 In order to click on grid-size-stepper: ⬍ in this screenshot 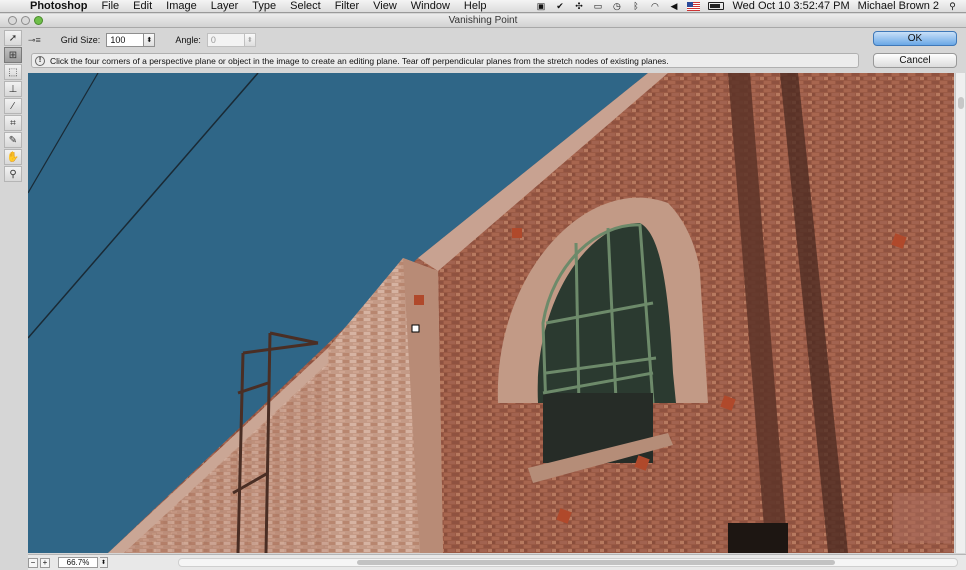, I will do `click(150, 40)`.